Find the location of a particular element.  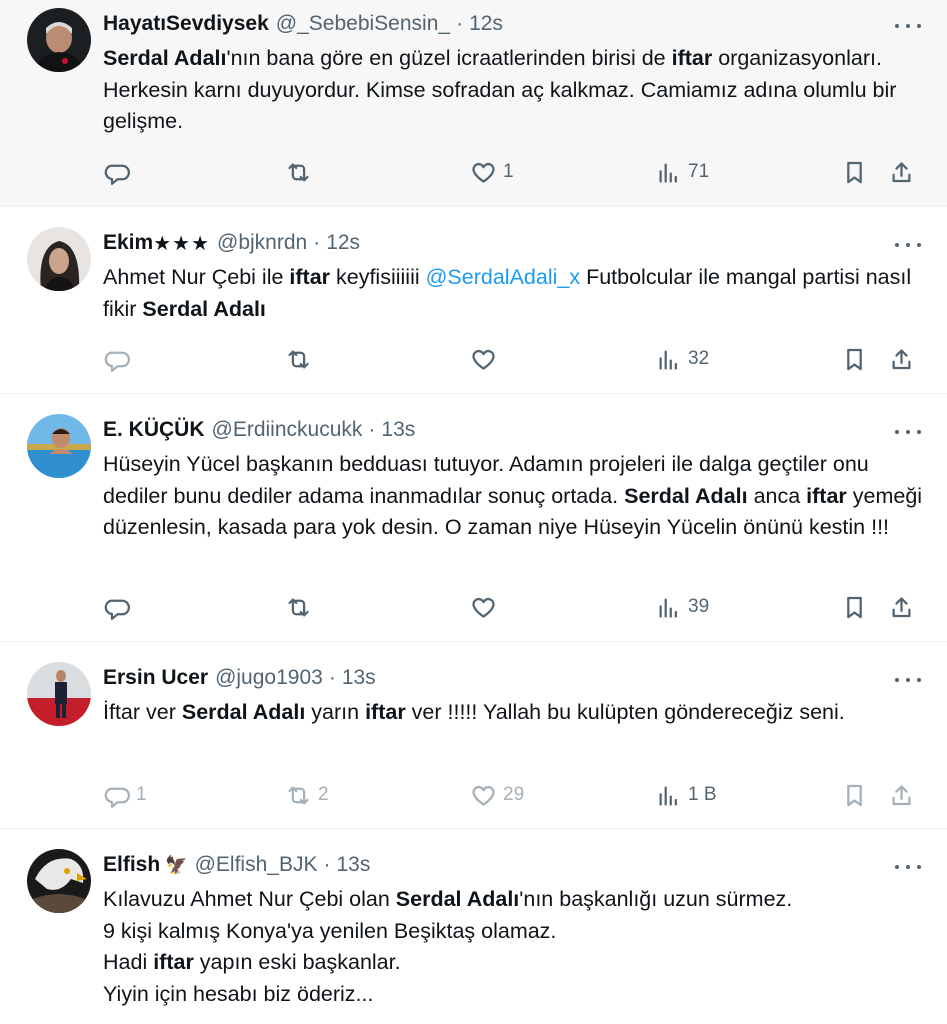

author-handle: @Erdiinckucukk is located at coordinates (287, 430).